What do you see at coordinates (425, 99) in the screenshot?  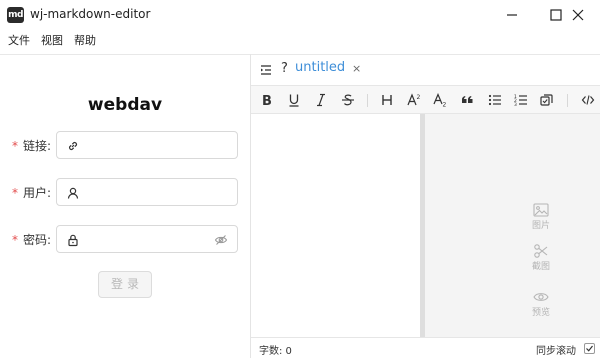 I see `editor-toolbar: B 2 2 1 2 3` at bounding box center [425, 99].